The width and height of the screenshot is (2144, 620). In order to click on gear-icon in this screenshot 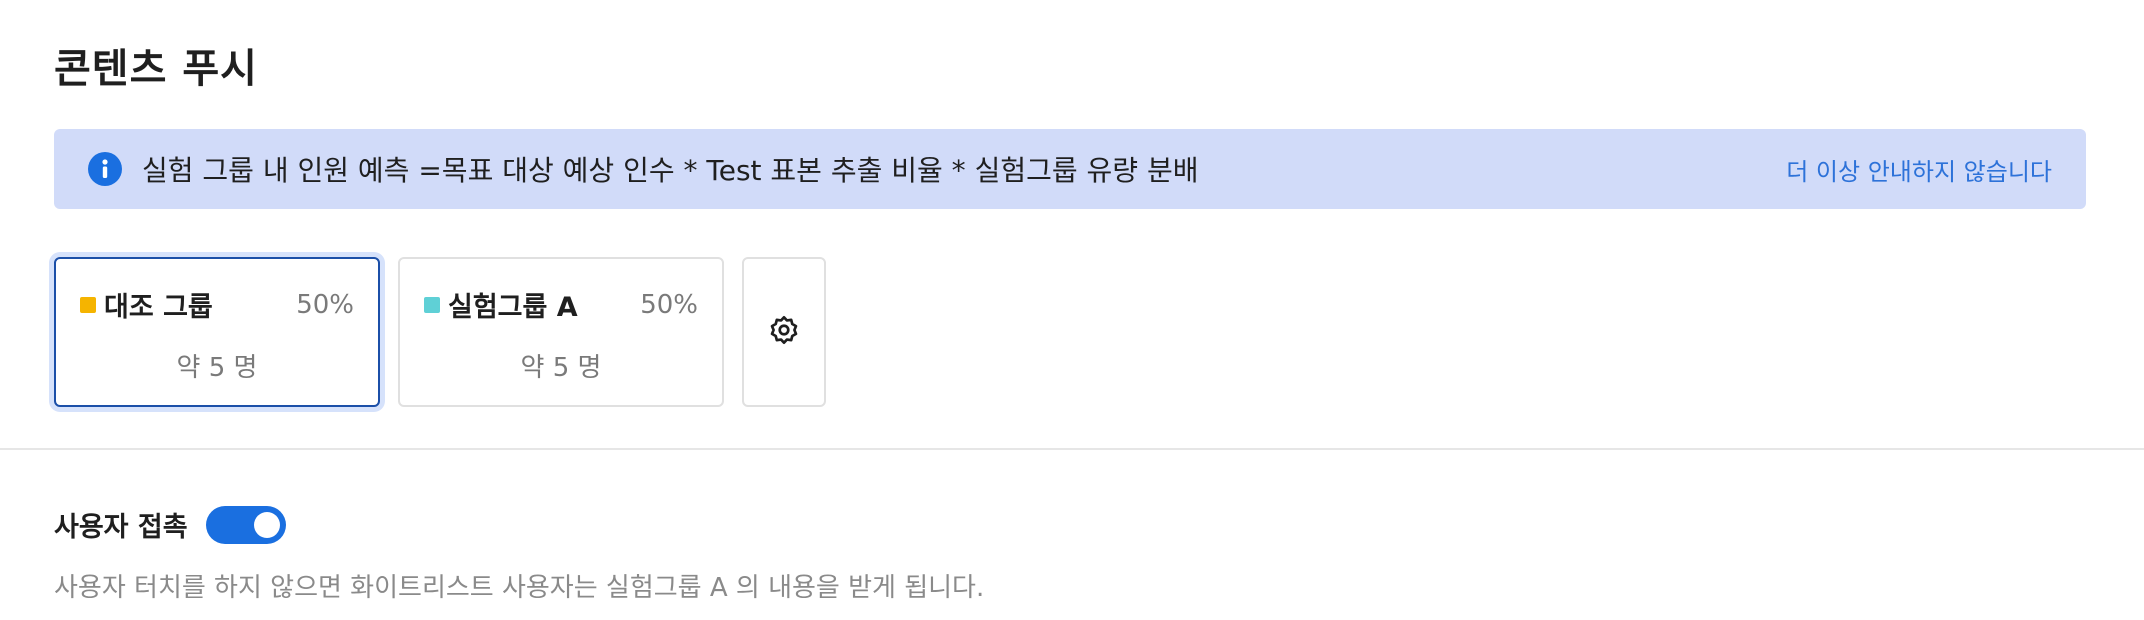, I will do `click(784, 332)`.